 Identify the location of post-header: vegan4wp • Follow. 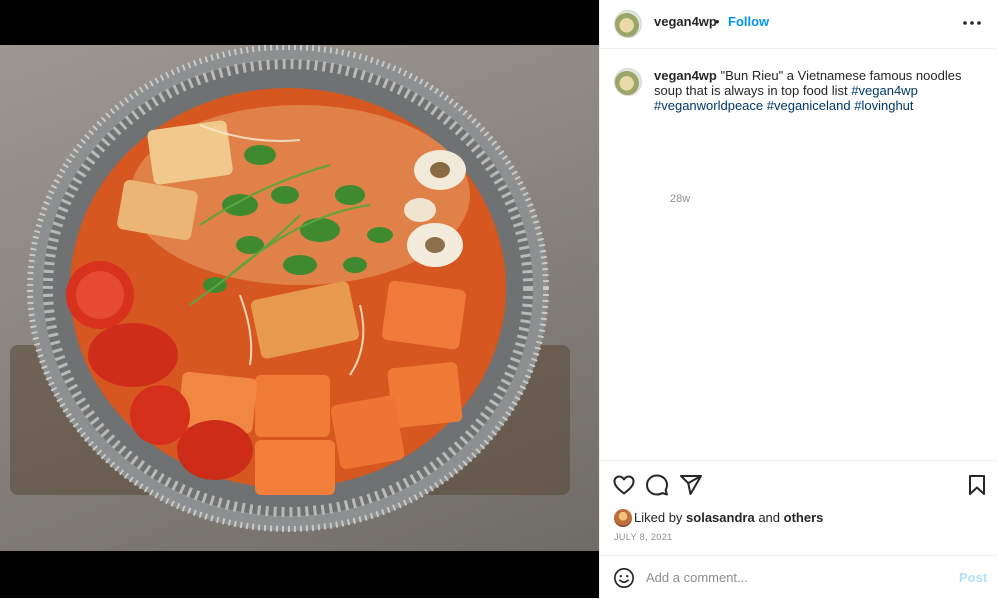
(799, 24).